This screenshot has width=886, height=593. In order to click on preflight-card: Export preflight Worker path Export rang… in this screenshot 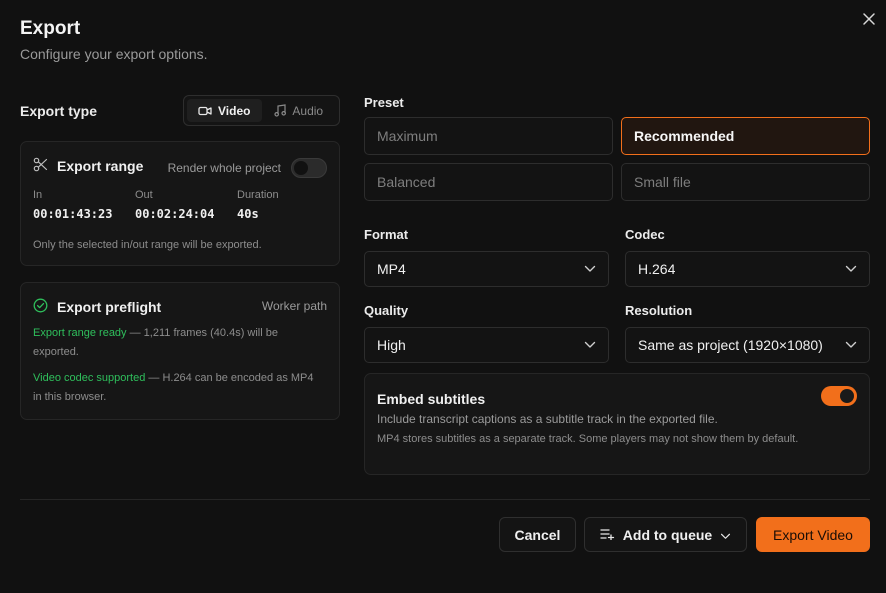, I will do `click(180, 351)`.